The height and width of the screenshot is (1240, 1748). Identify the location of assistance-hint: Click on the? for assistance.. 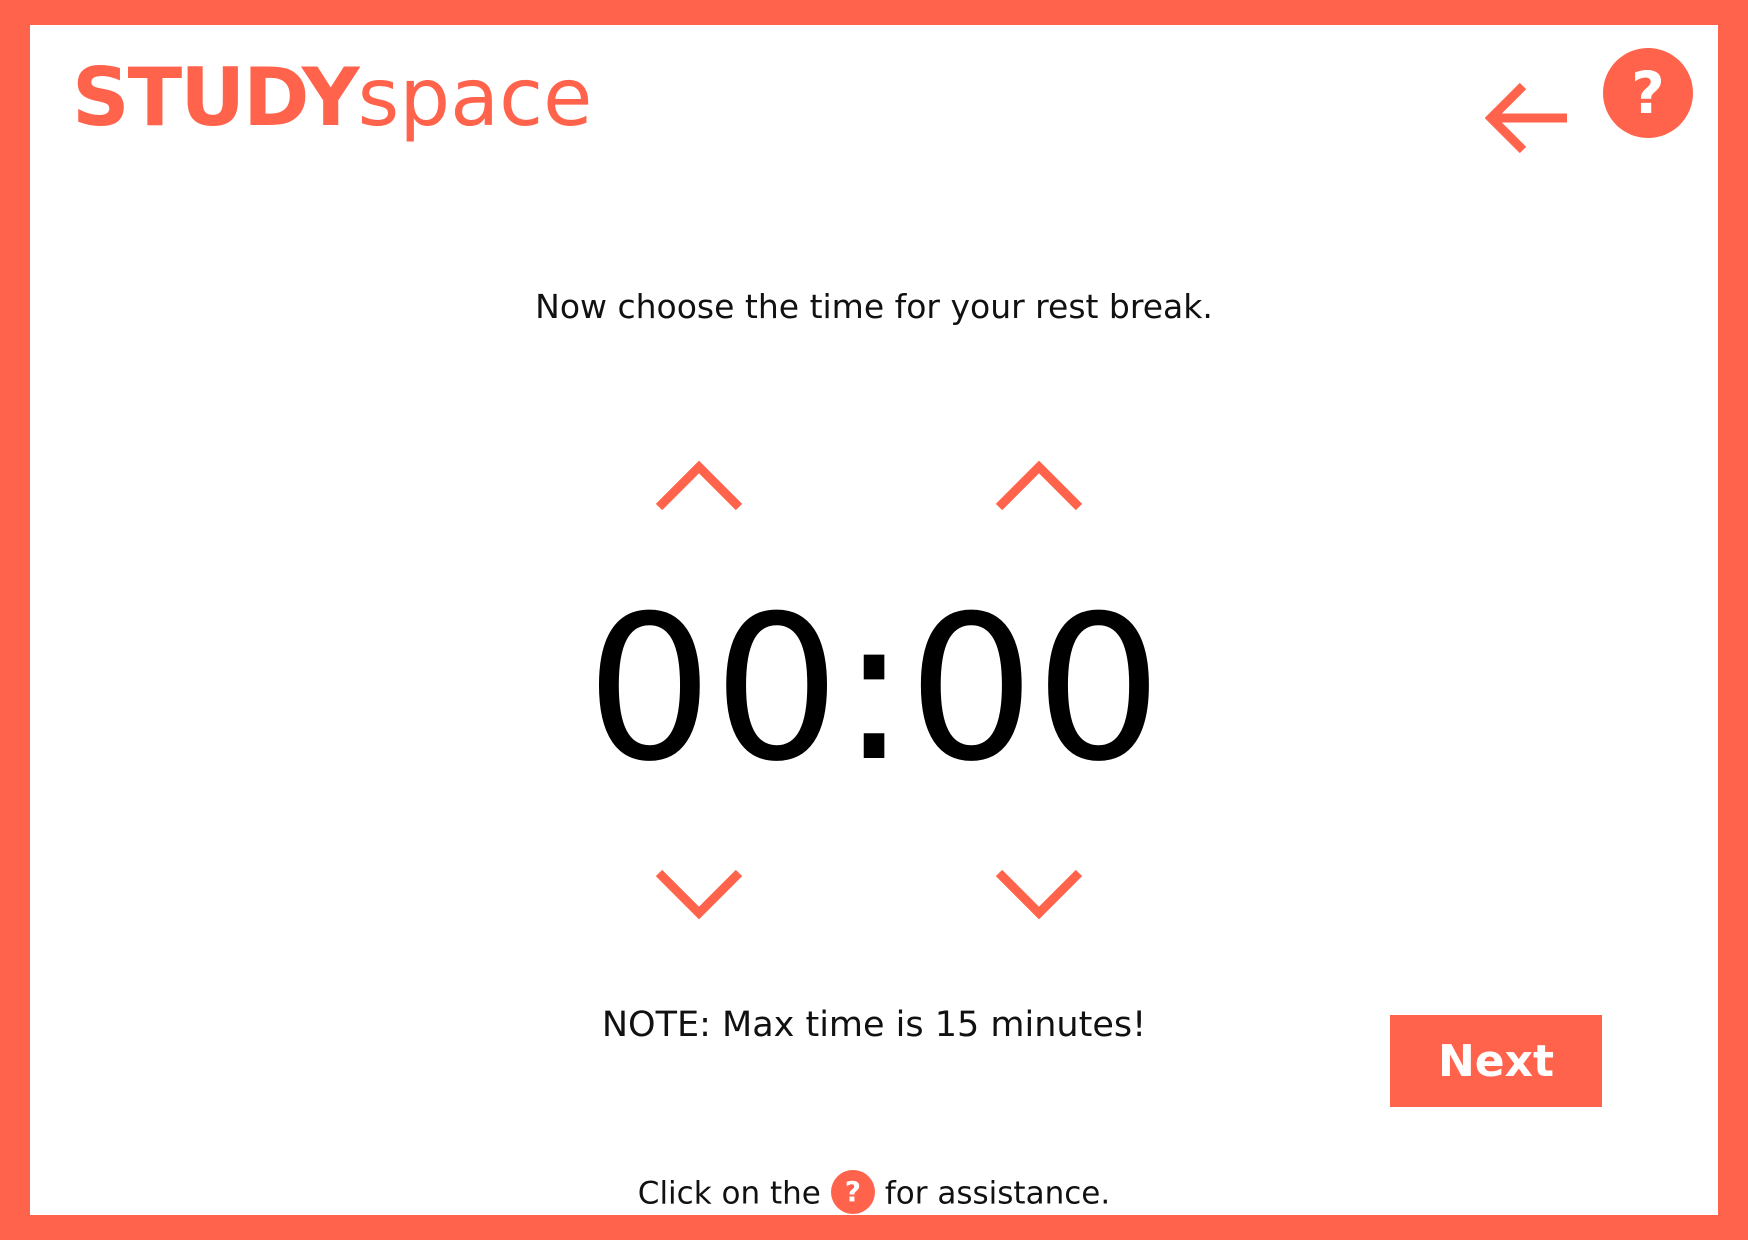
(874, 1193).